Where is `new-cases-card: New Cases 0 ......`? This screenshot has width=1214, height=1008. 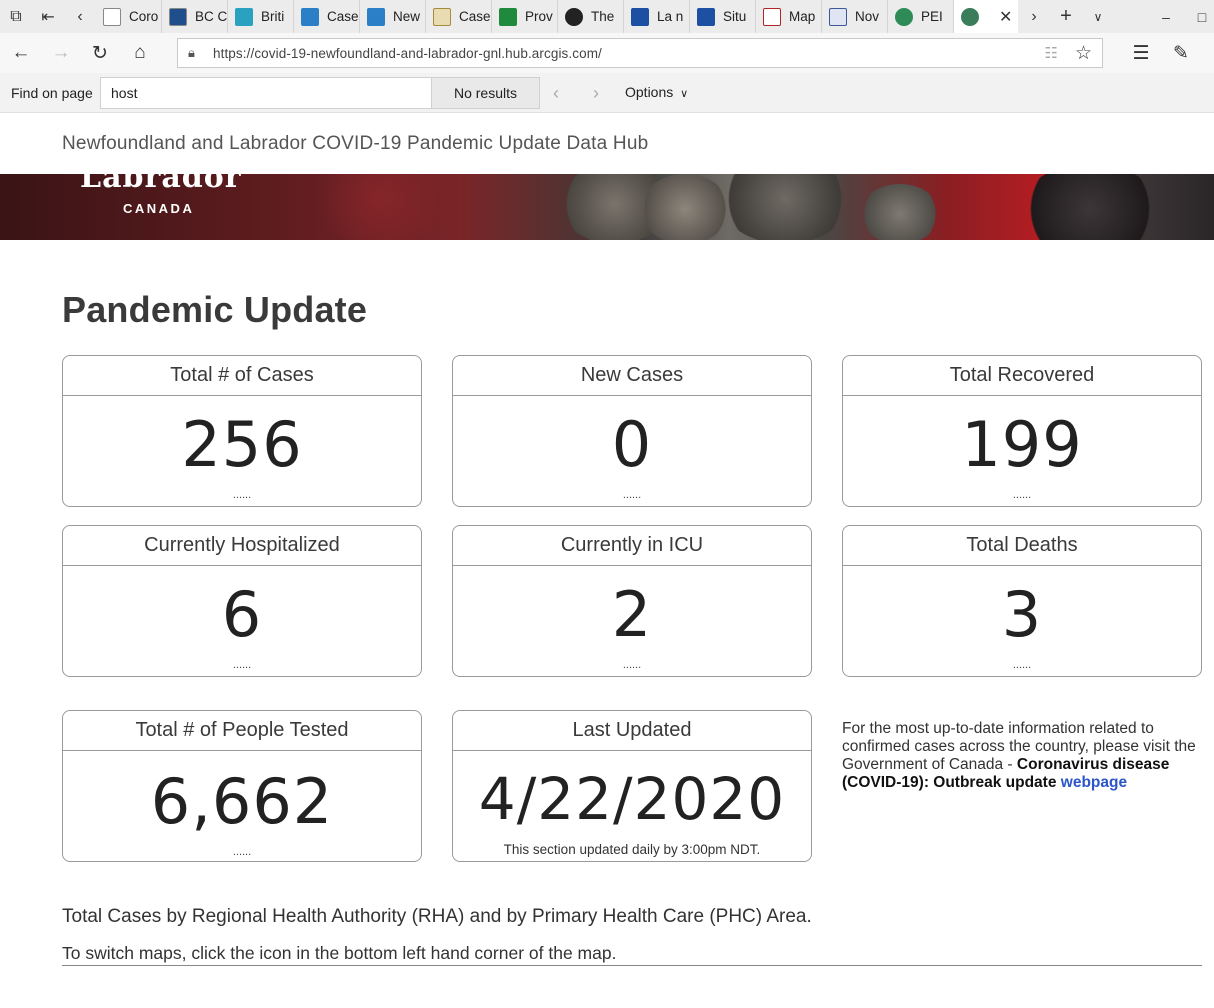
new-cases-card: New Cases 0 ...... is located at coordinates (632, 431).